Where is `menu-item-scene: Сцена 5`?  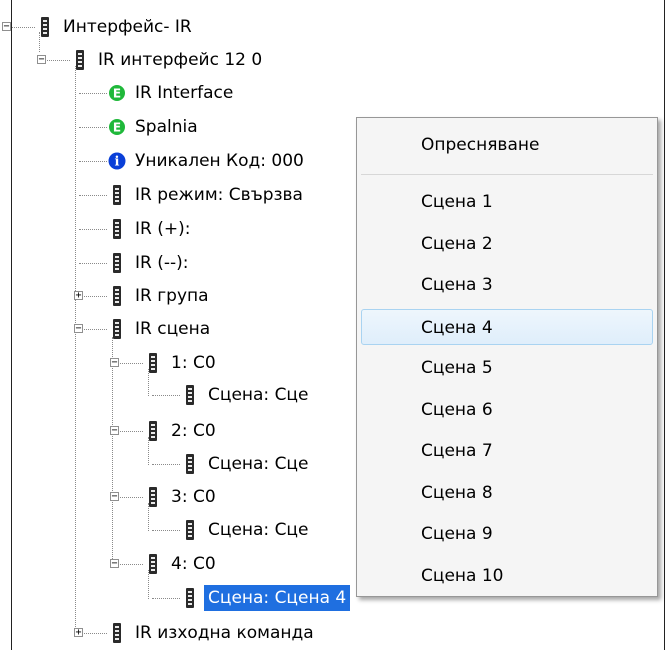
menu-item-scene: Сцена 5 is located at coordinates (507, 368).